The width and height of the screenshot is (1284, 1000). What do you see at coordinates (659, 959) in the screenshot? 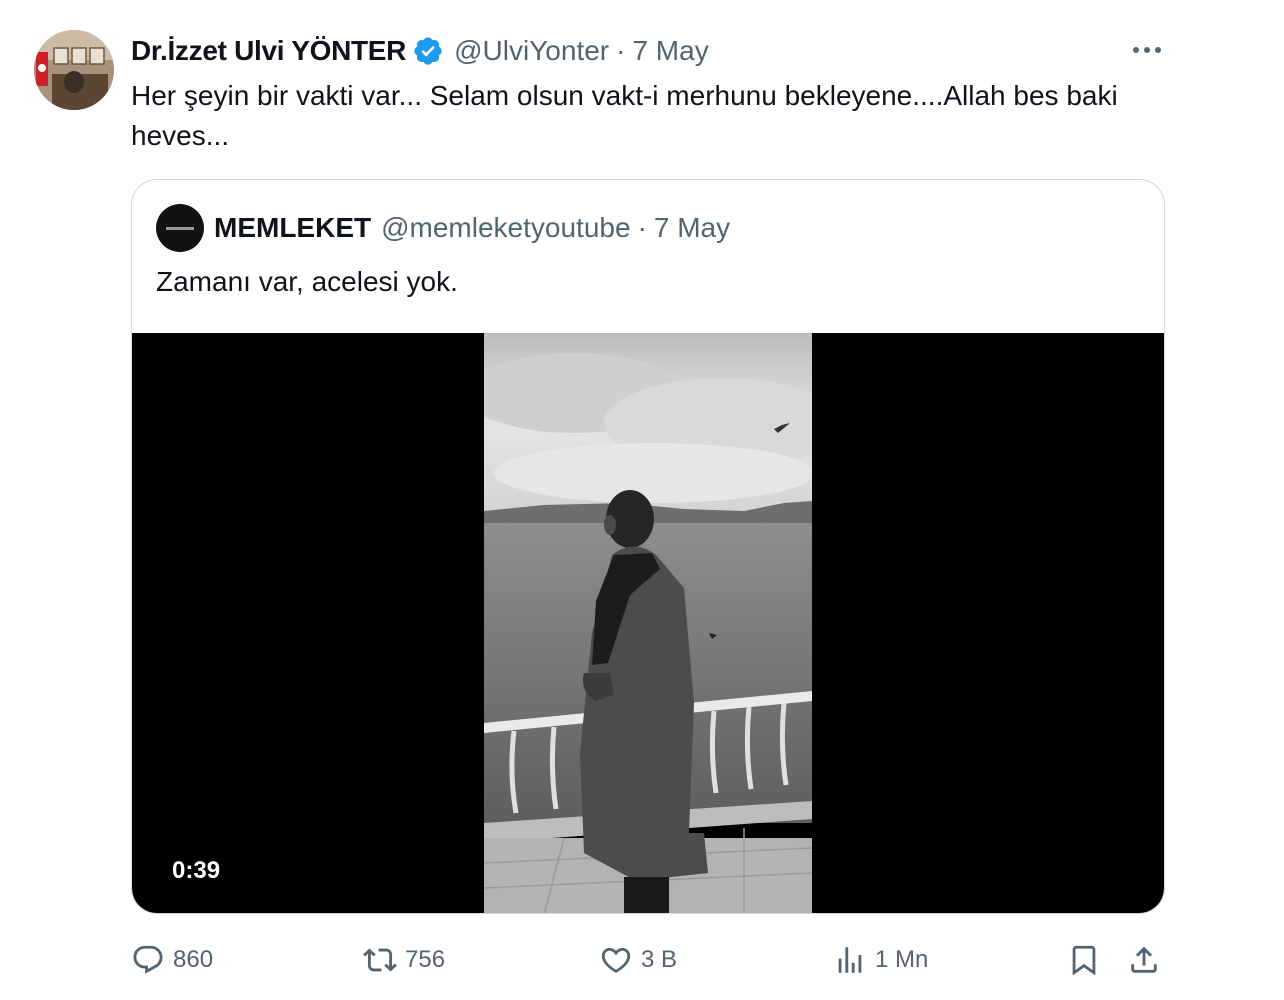
I see `like-count: 3 B` at bounding box center [659, 959].